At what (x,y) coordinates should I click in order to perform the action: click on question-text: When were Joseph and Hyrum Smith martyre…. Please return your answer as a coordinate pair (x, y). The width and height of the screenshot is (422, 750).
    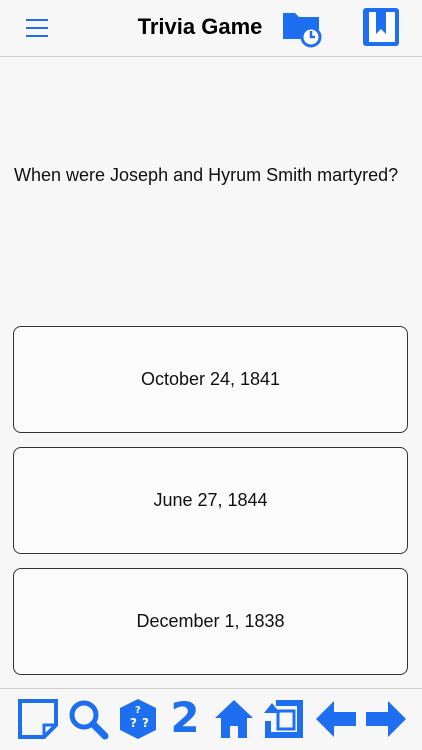
    Looking at the image, I should click on (206, 175).